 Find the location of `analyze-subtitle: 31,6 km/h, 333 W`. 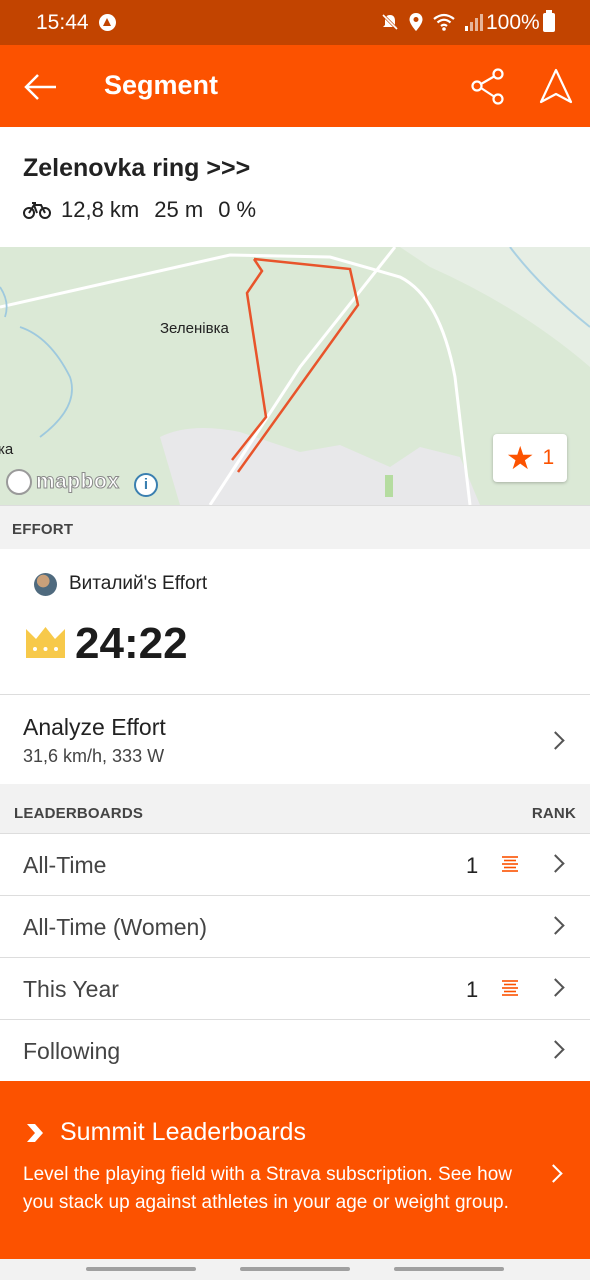

analyze-subtitle: 31,6 km/h, 333 W is located at coordinates (94, 756).